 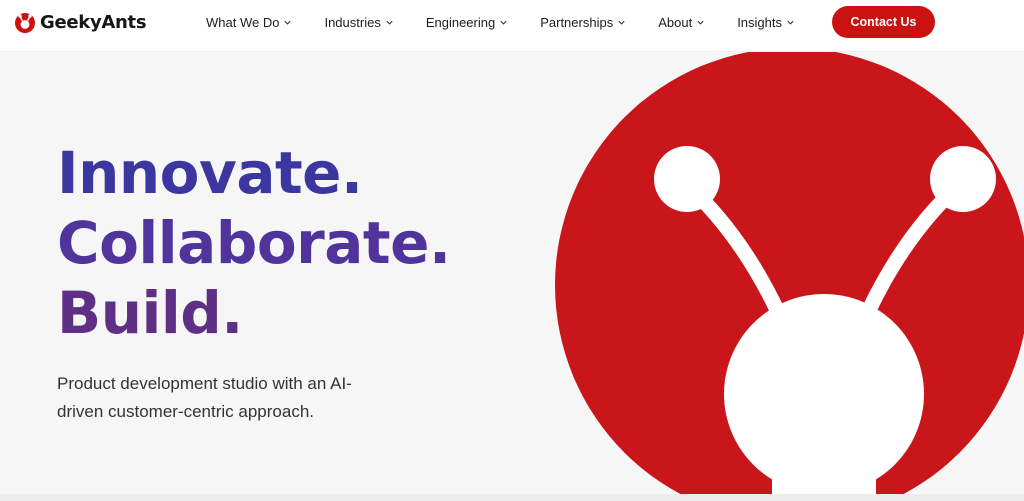 What do you see at coordinates (243, 22) in the screenshot?
I see `nav-item-label: What We Do` at bounding box center [243, 22].